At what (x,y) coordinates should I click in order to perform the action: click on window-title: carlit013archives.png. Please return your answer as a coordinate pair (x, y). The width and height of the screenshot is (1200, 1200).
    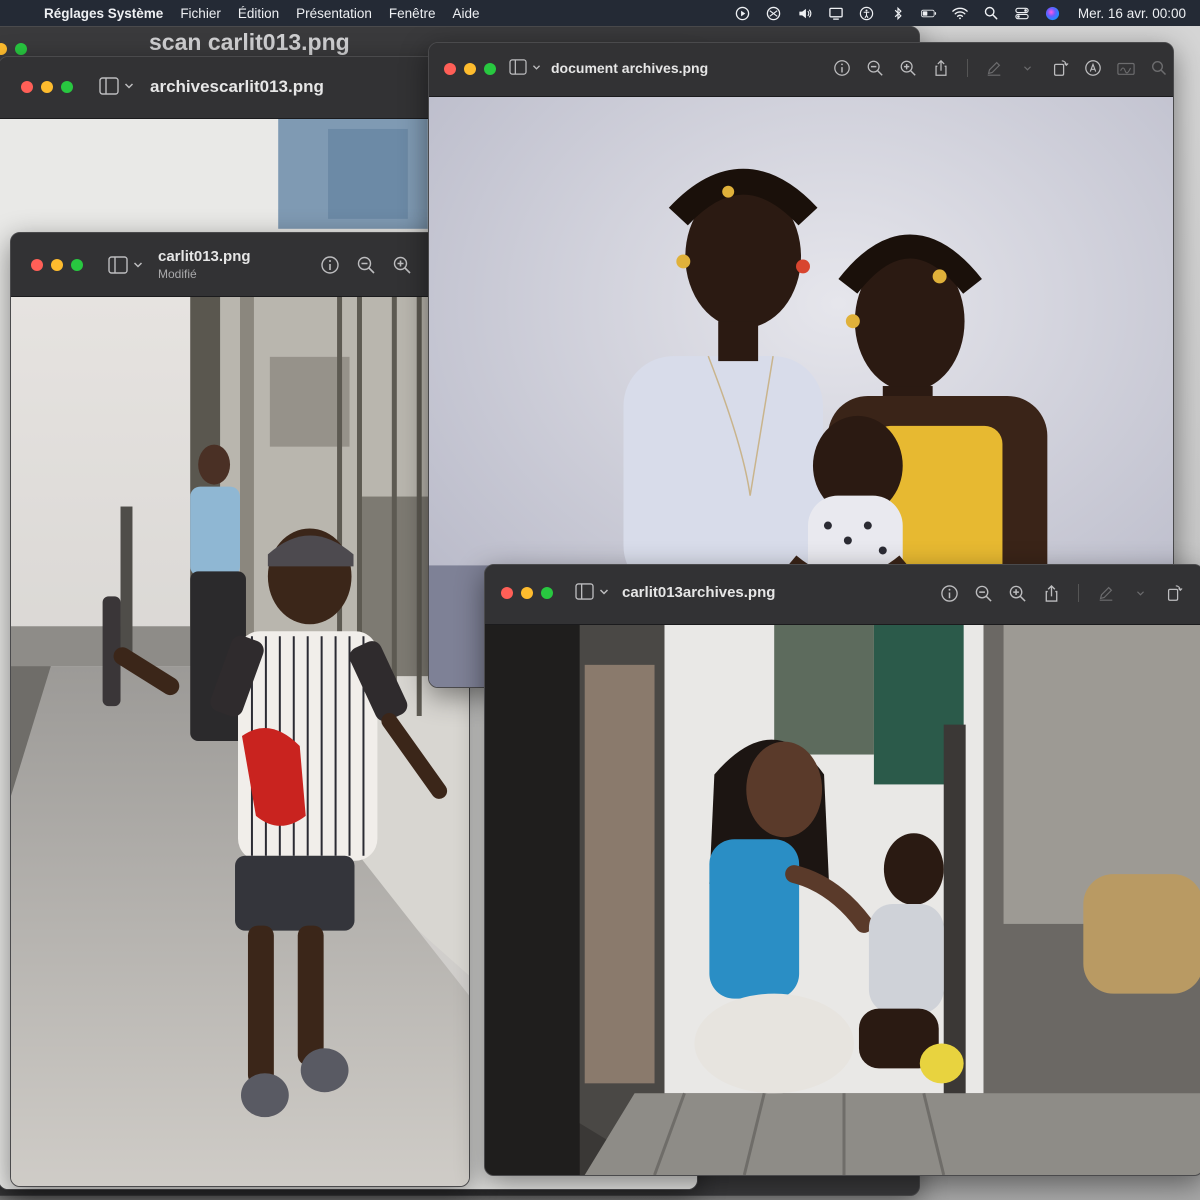
    Looking at the image, I should click on (699, 592).